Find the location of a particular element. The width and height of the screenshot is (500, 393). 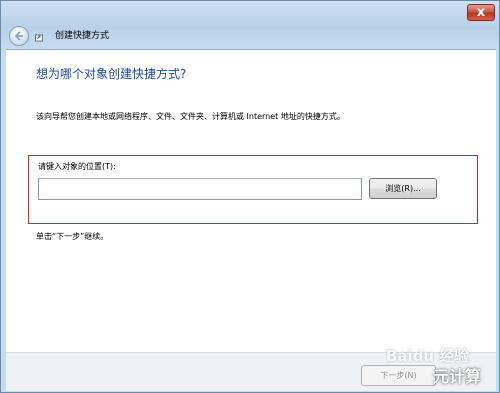

site-watermark: 元计算 is located at coordinates (457, 376).